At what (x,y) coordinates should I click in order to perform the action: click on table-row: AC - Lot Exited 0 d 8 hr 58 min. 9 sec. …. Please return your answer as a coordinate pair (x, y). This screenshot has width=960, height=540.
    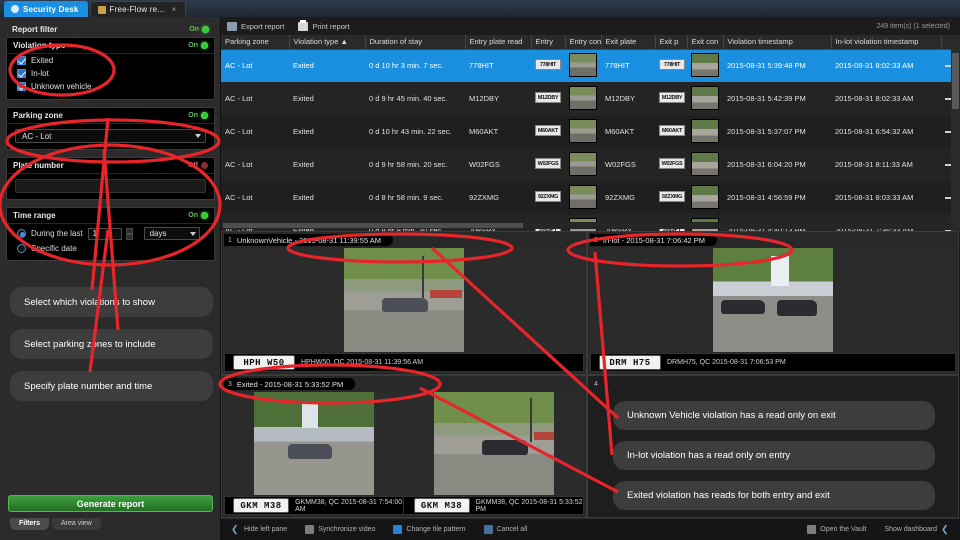
    Looking at the image, I should click on (590, 198).